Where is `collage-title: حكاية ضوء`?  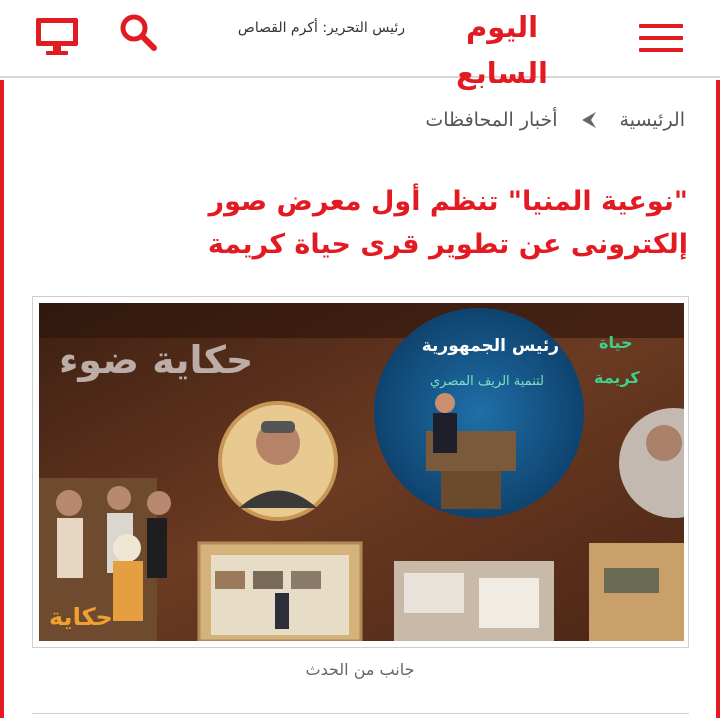 collage-title: حكاية ضوء is located at coordinates (156, 360).